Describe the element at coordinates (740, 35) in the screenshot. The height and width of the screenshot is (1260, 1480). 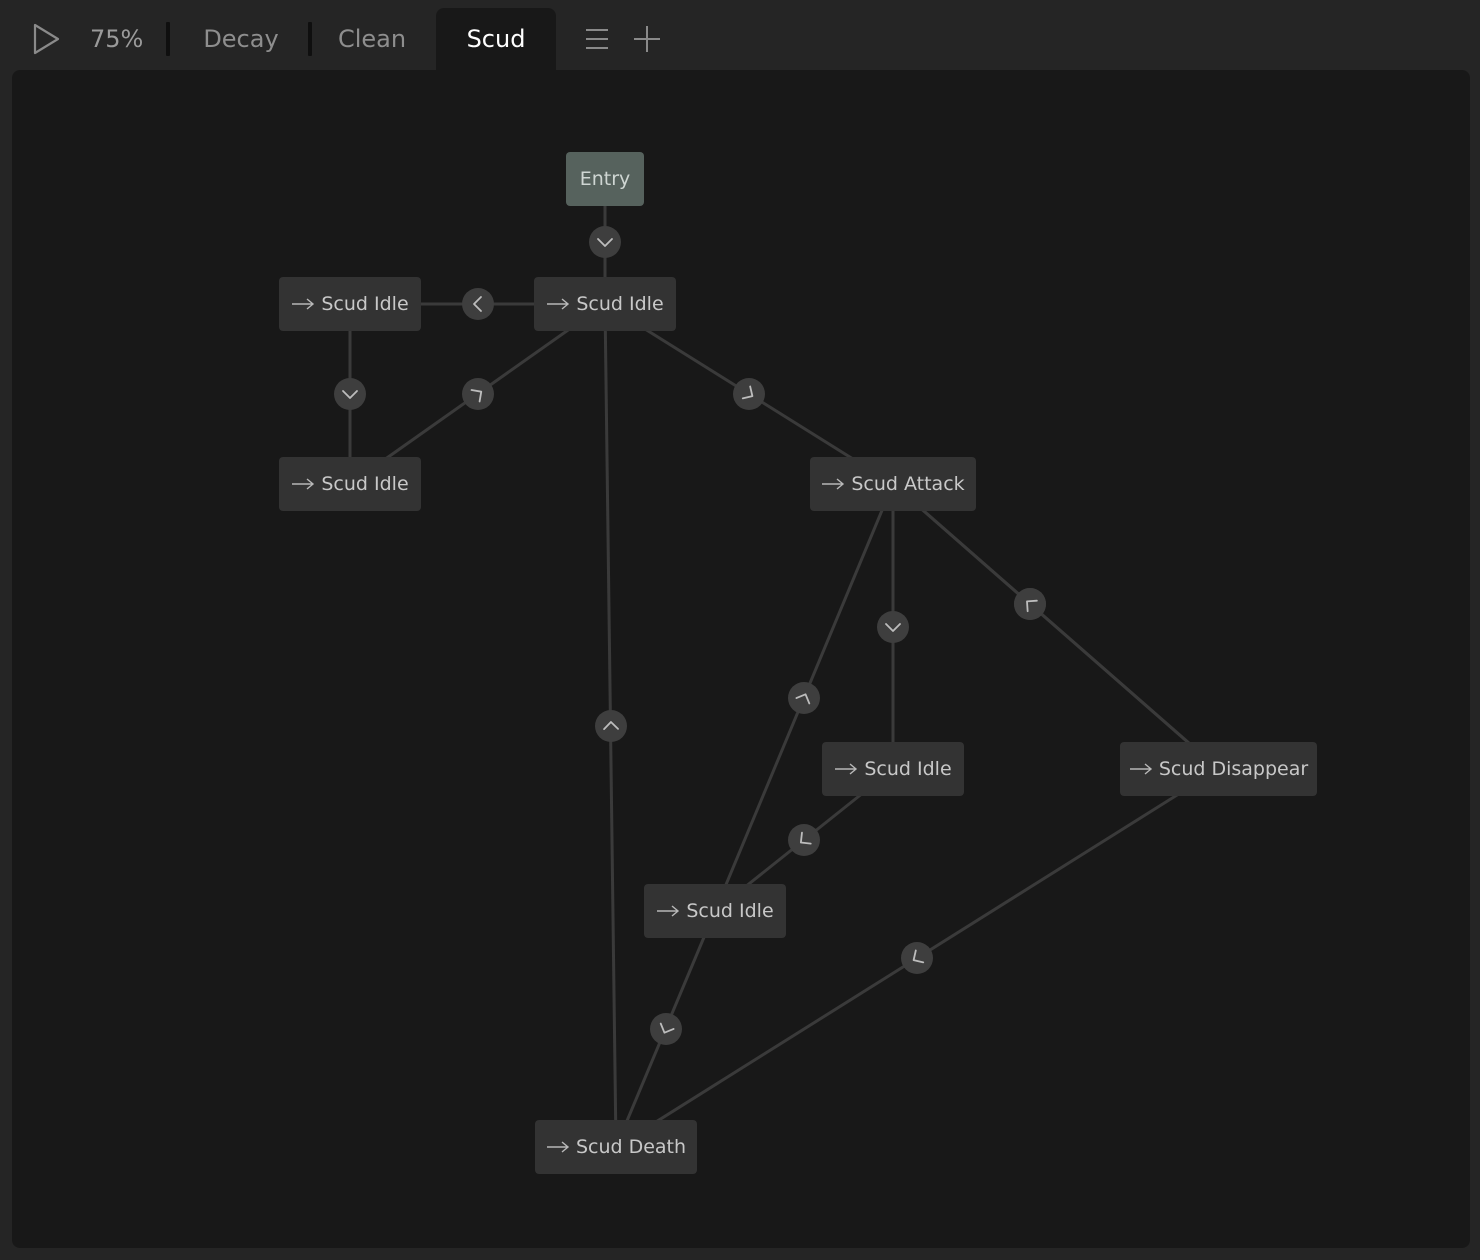
I see `toolbar: 75% Decay Clean Scud` at that location.